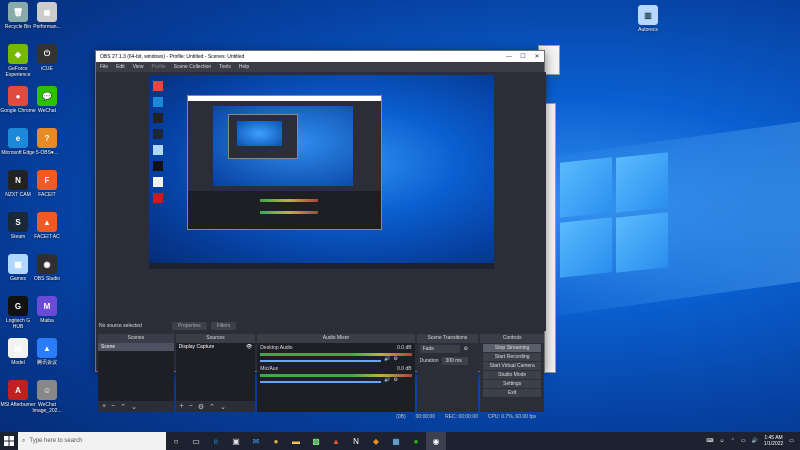 This screenshot has height=450, width=800. Describe the element at coordinates (336, 441) in the screenshot. I see `faceit-icon: ▲` at that location.